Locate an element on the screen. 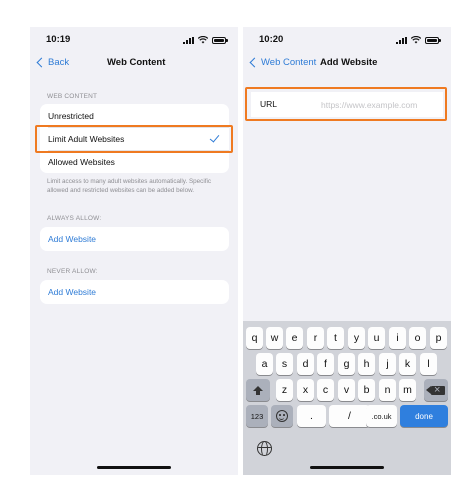 This screenshot has height=501, width=474. key-d: d is located at coordinates (305, 364).